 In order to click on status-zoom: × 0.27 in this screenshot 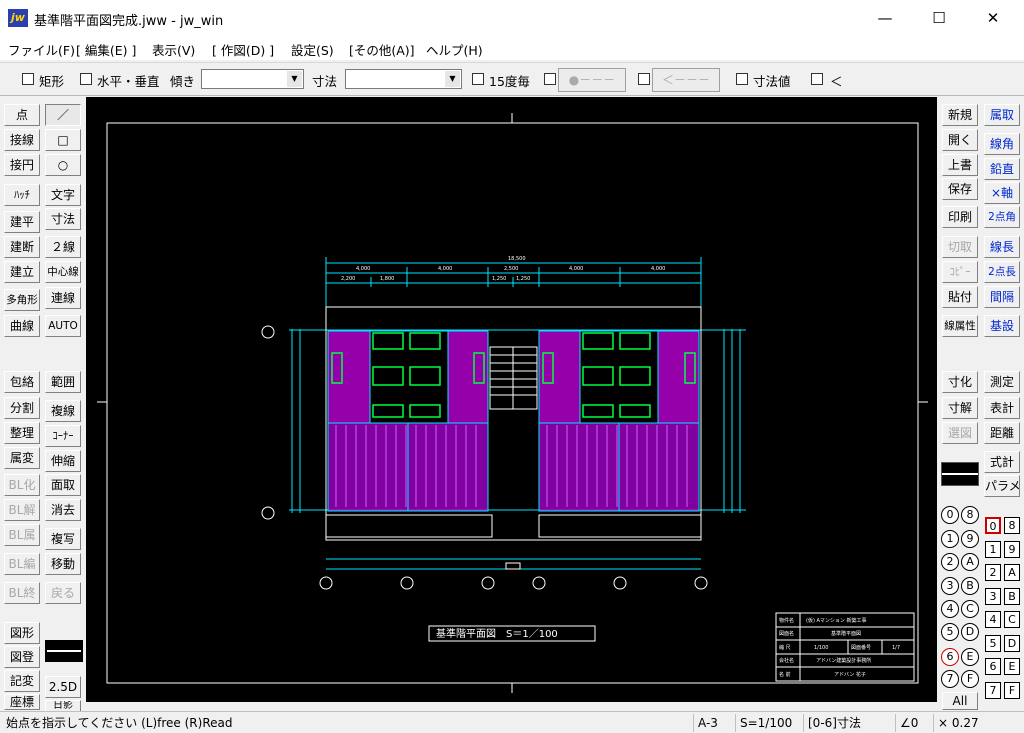, I will do `click(963, 723)`.